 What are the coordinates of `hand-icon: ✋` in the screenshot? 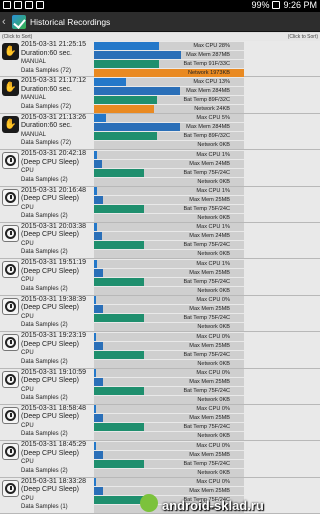 It's located at (10, 51).